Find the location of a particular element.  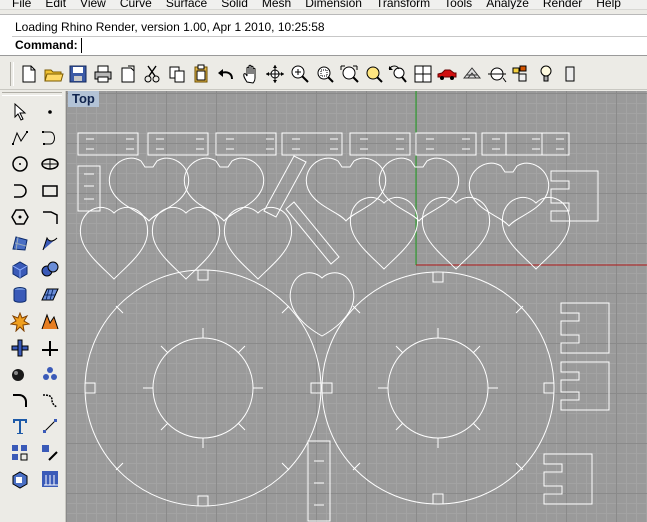

copy-icon is located at coordinates (177, 74).